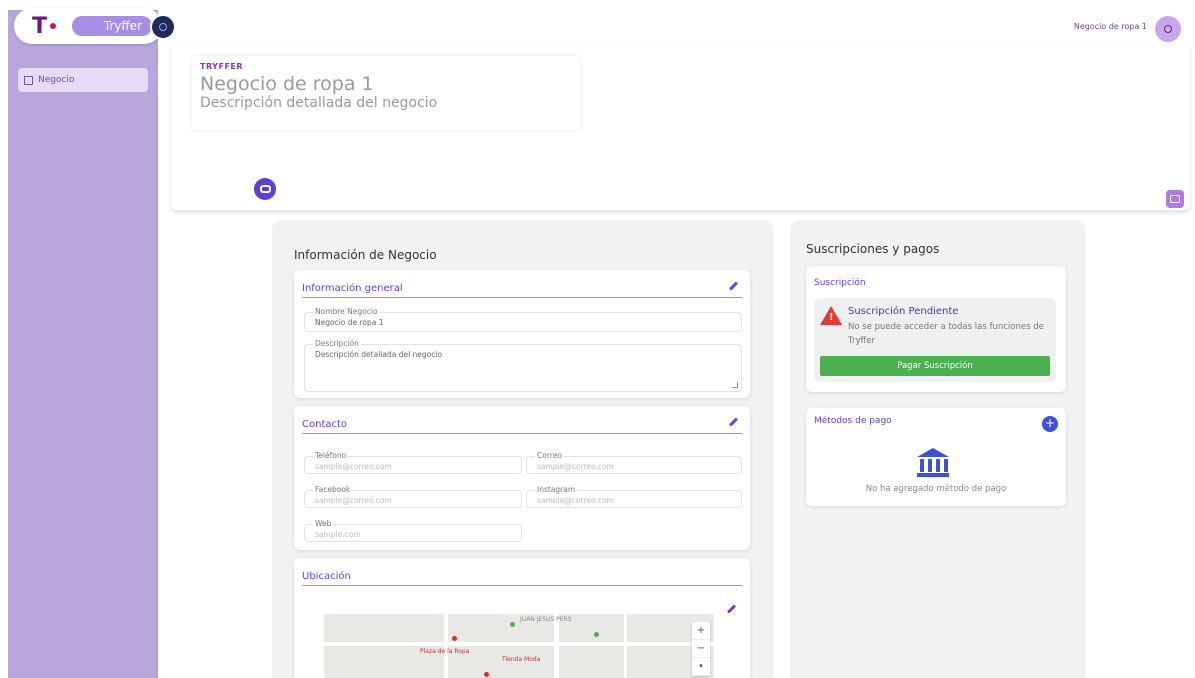 The image size is (1195, 678). Describe the element at coordinates (575, 466) in the screenshot. I see `email-placeholder: sample@correo.com` at that location.